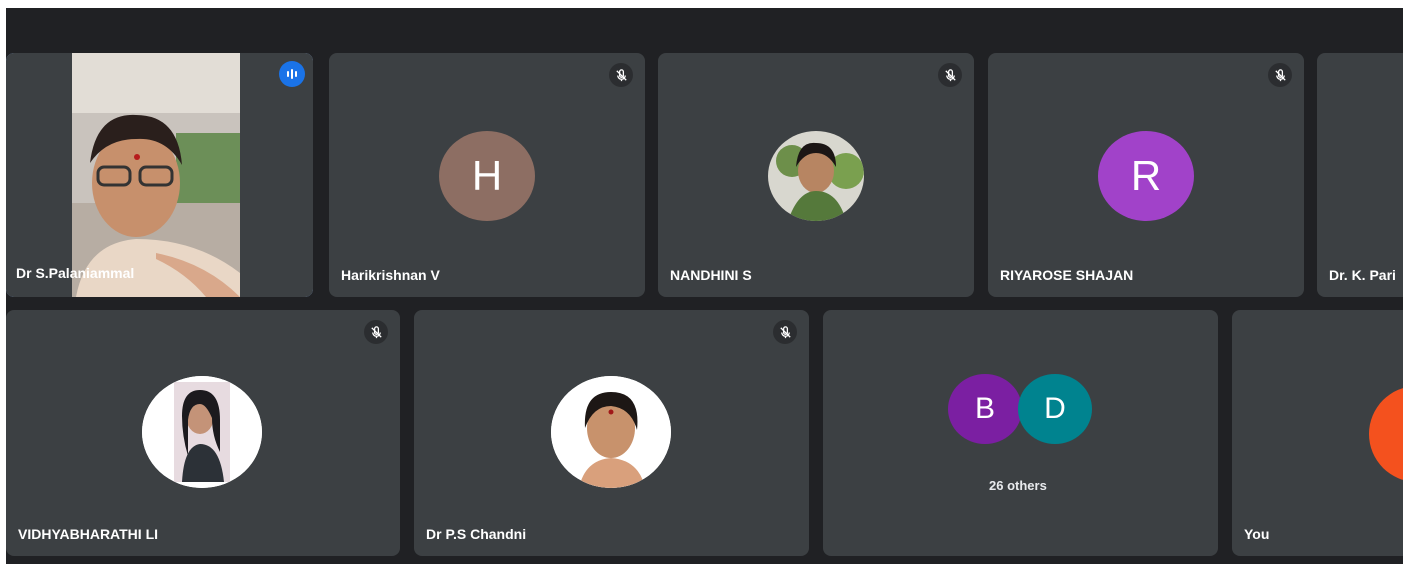 This screenshot has width=1409, height=564. What do you see at coordinates (985, 409) in the screenshot?
I see `avatar-b: B` at bounding box center [985, 409].